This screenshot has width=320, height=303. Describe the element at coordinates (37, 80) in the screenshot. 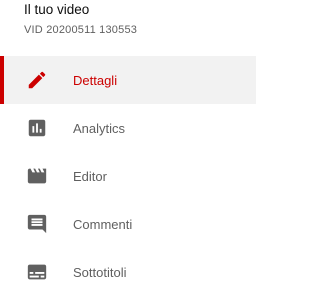

I see `pencil-icon` at that location.